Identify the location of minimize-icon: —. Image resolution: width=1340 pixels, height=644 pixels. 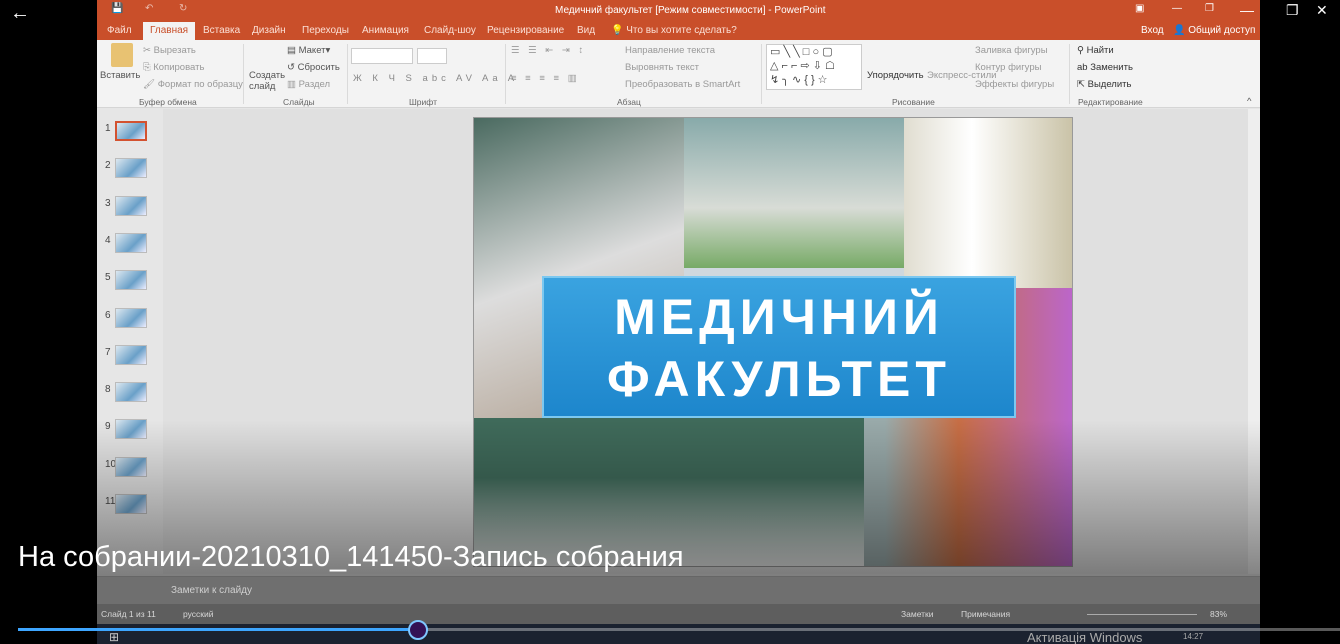
(1177, 8).